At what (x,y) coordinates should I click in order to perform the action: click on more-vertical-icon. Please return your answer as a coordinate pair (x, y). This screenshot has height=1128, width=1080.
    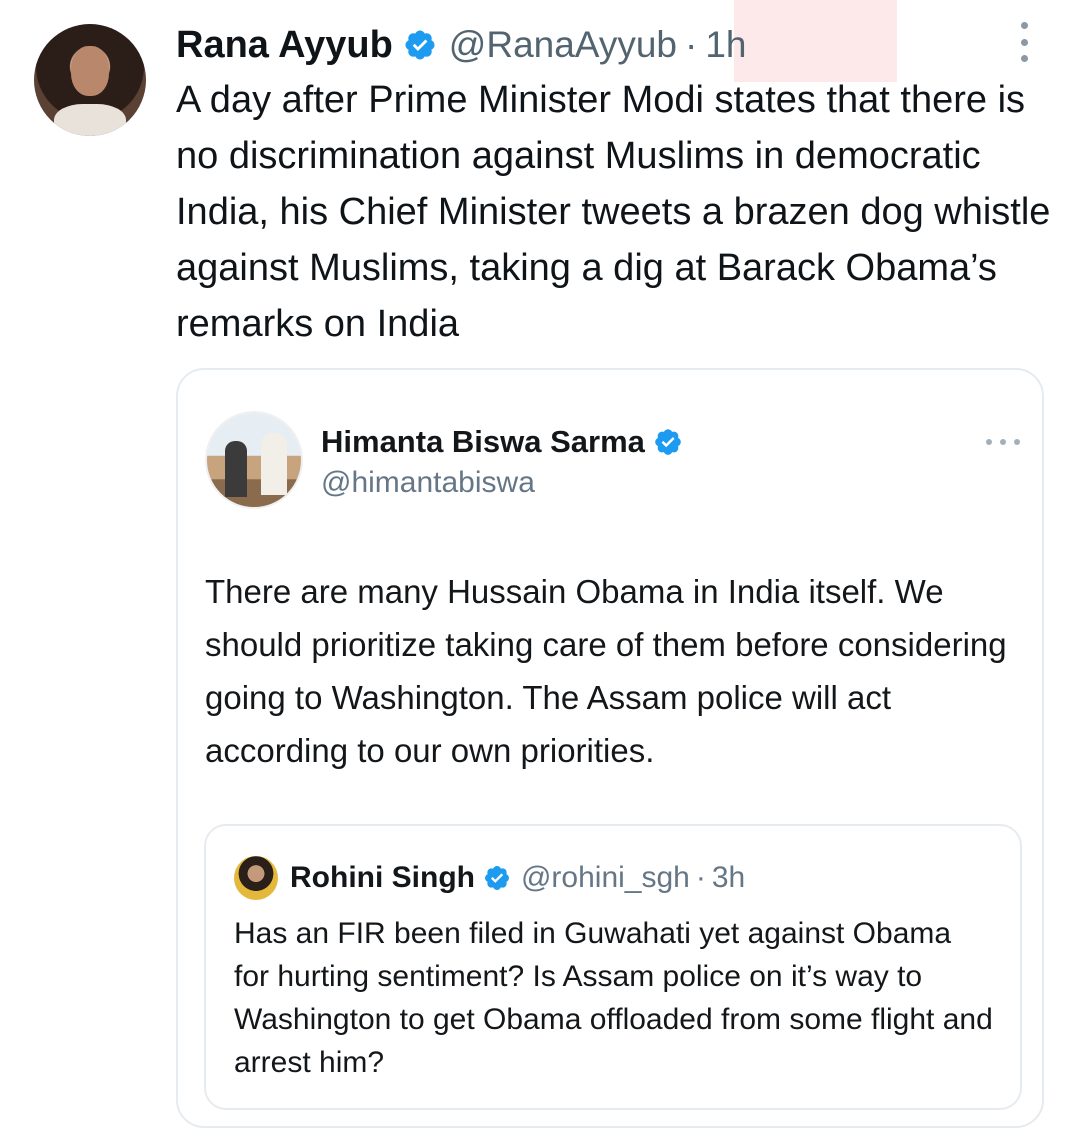
    Looking at the image, I should click on (1024, 42).